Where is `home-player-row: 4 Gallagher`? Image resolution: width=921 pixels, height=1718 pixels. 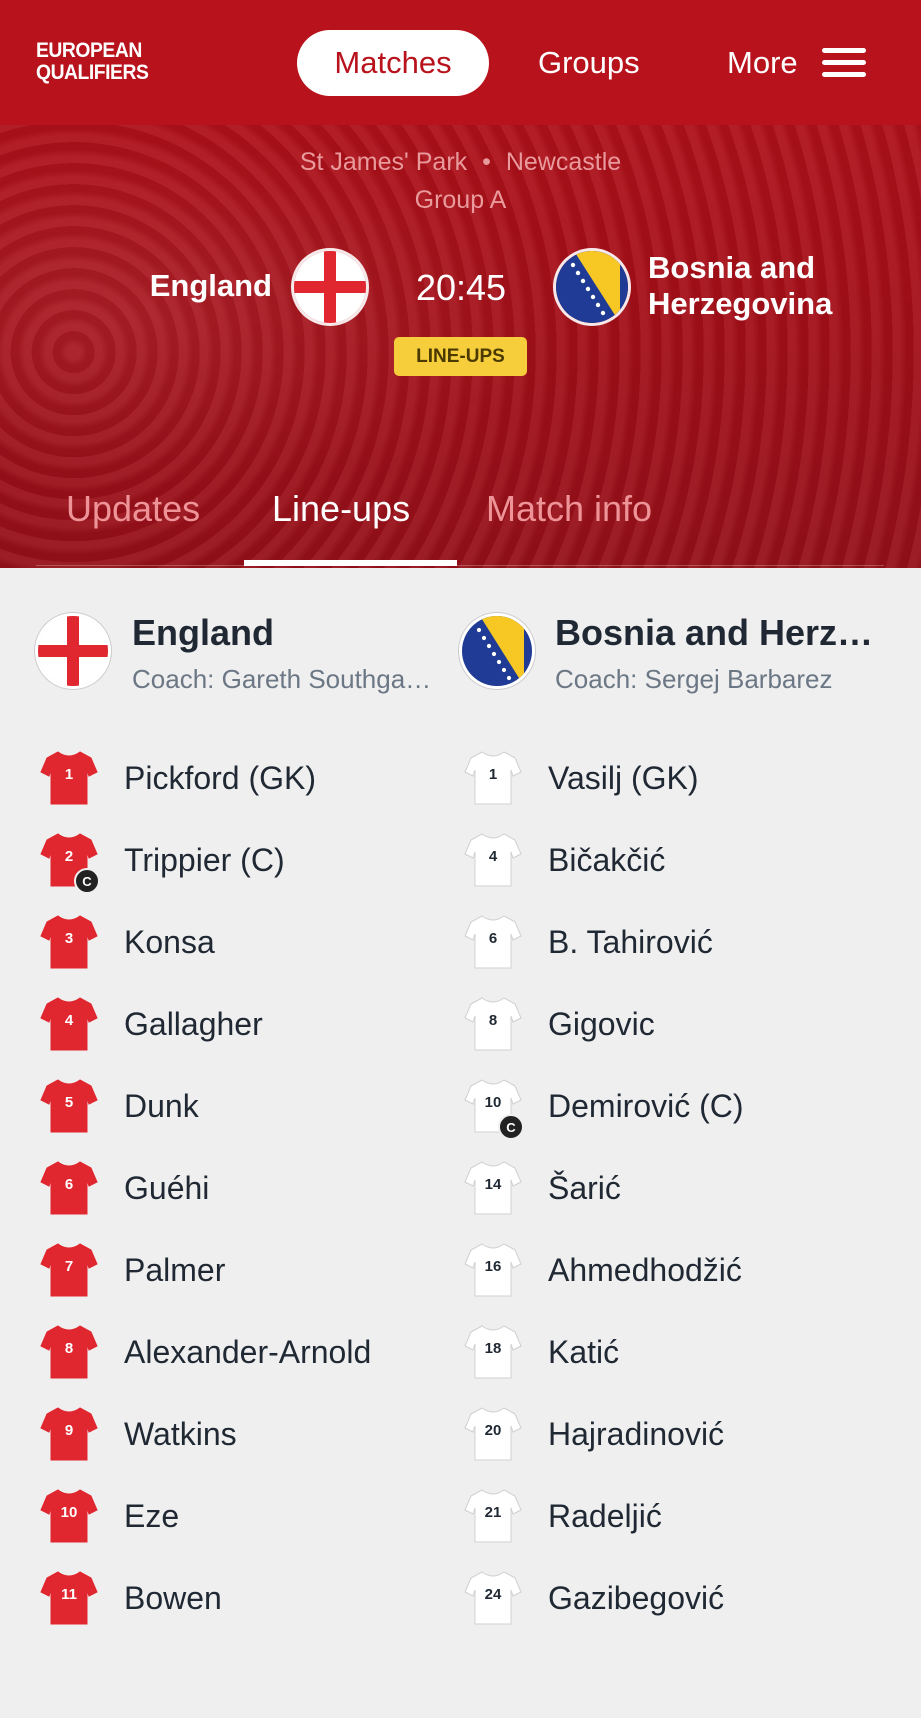
home-player-row: 4 Gallagher is located at coordinates (238, 1024).